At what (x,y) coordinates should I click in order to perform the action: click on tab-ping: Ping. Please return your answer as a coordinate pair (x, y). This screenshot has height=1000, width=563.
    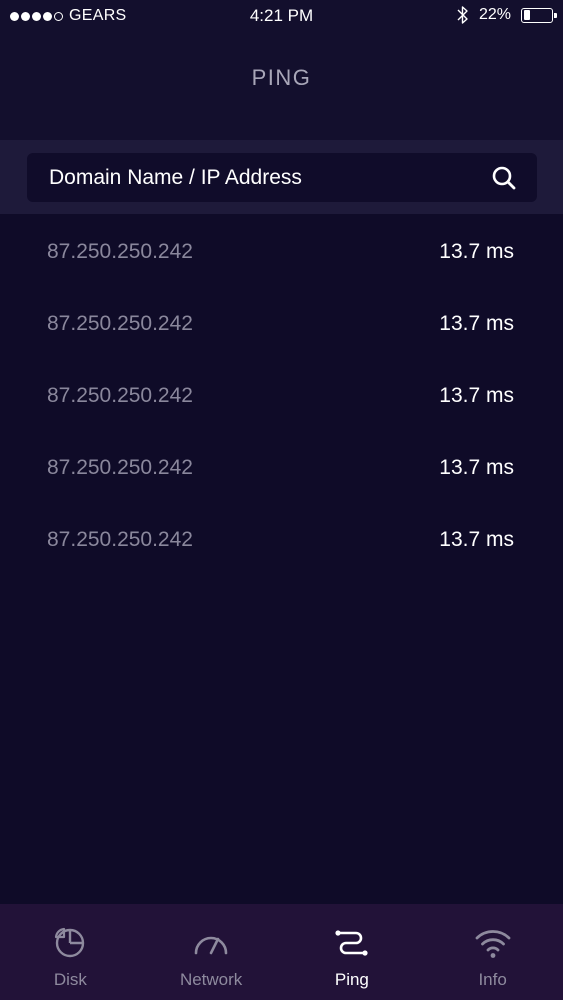
    Looking at the image, I should click on (352, 952).